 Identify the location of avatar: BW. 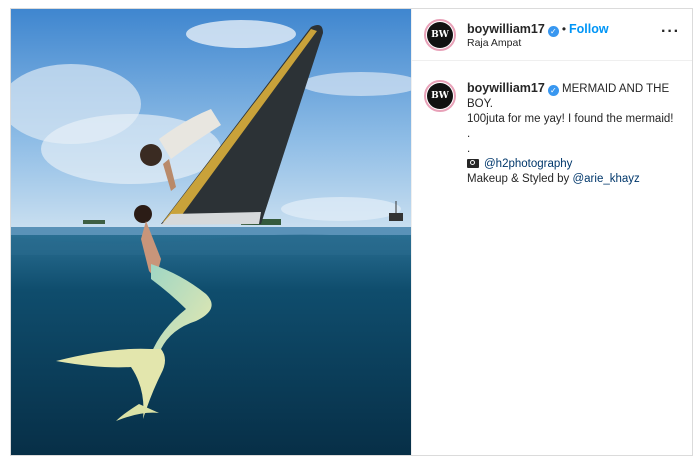
(440, 35).